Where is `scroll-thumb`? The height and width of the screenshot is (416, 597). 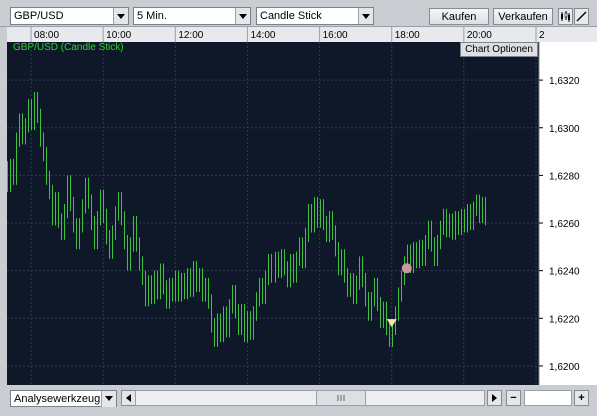
scroll-thumb is located at coordinates (341, 398).